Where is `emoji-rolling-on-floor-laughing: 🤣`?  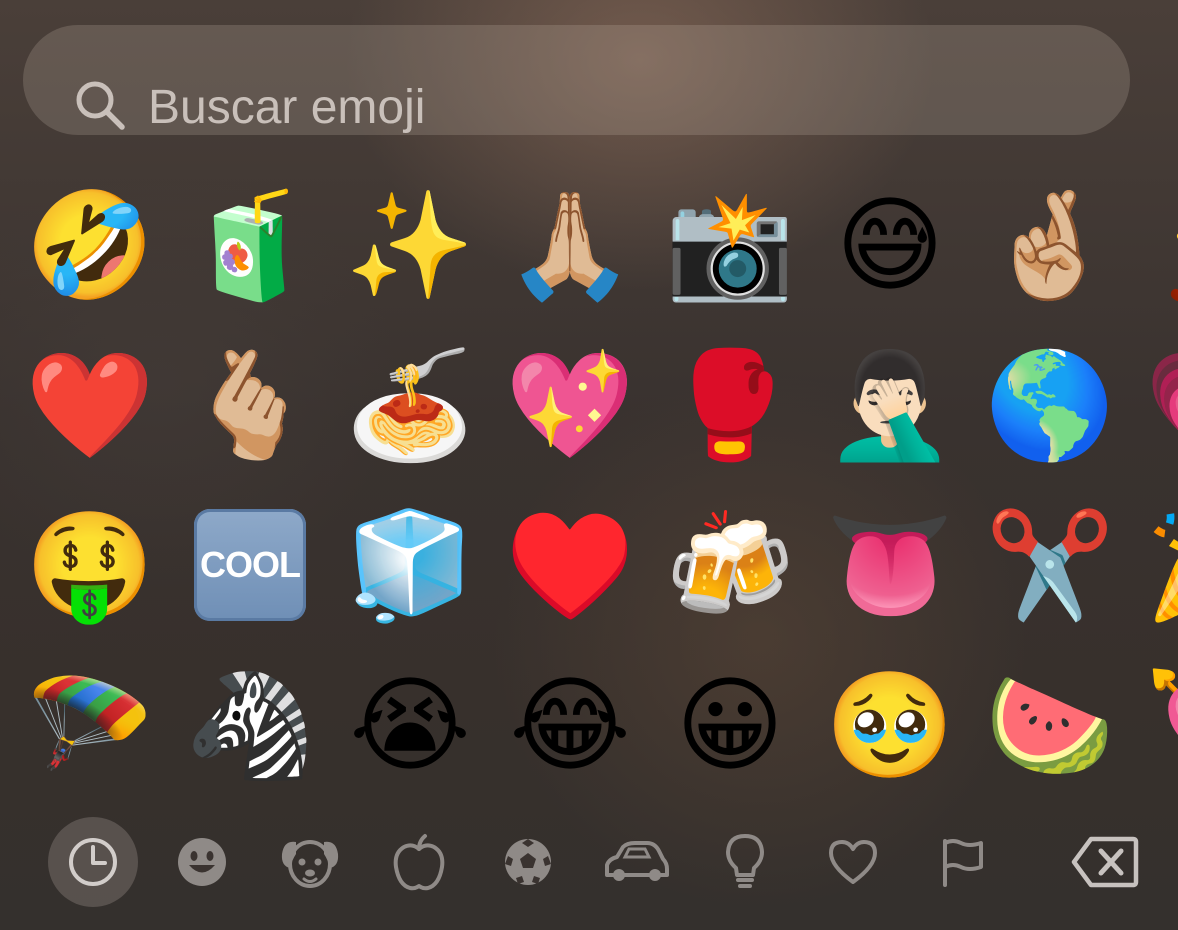 emoji-rolling-on-floor-laughing: 🤣 is located at coordinates (90, 245).